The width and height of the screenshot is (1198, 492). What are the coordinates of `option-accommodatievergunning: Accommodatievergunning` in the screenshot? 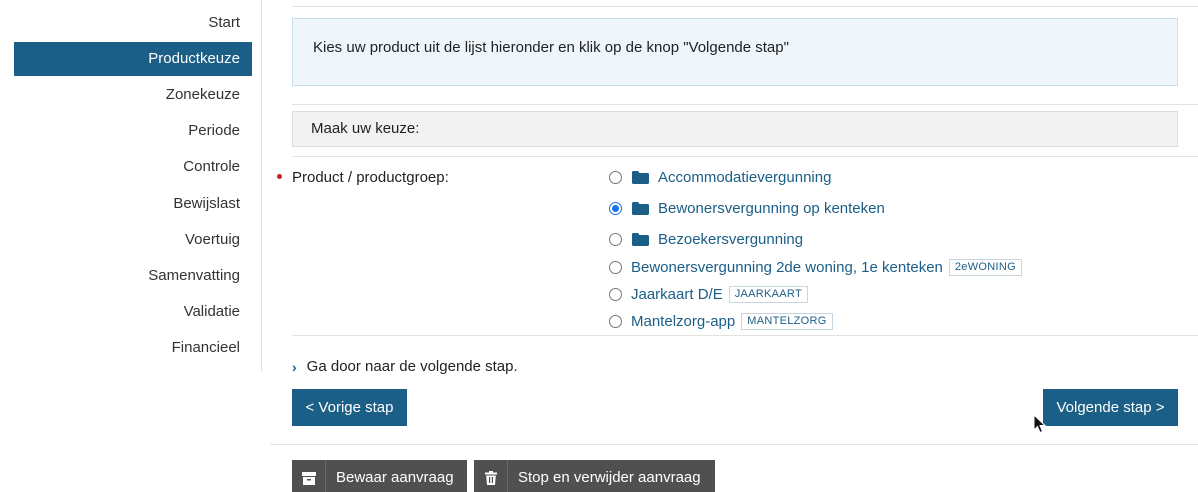 It's located at (720, 177).